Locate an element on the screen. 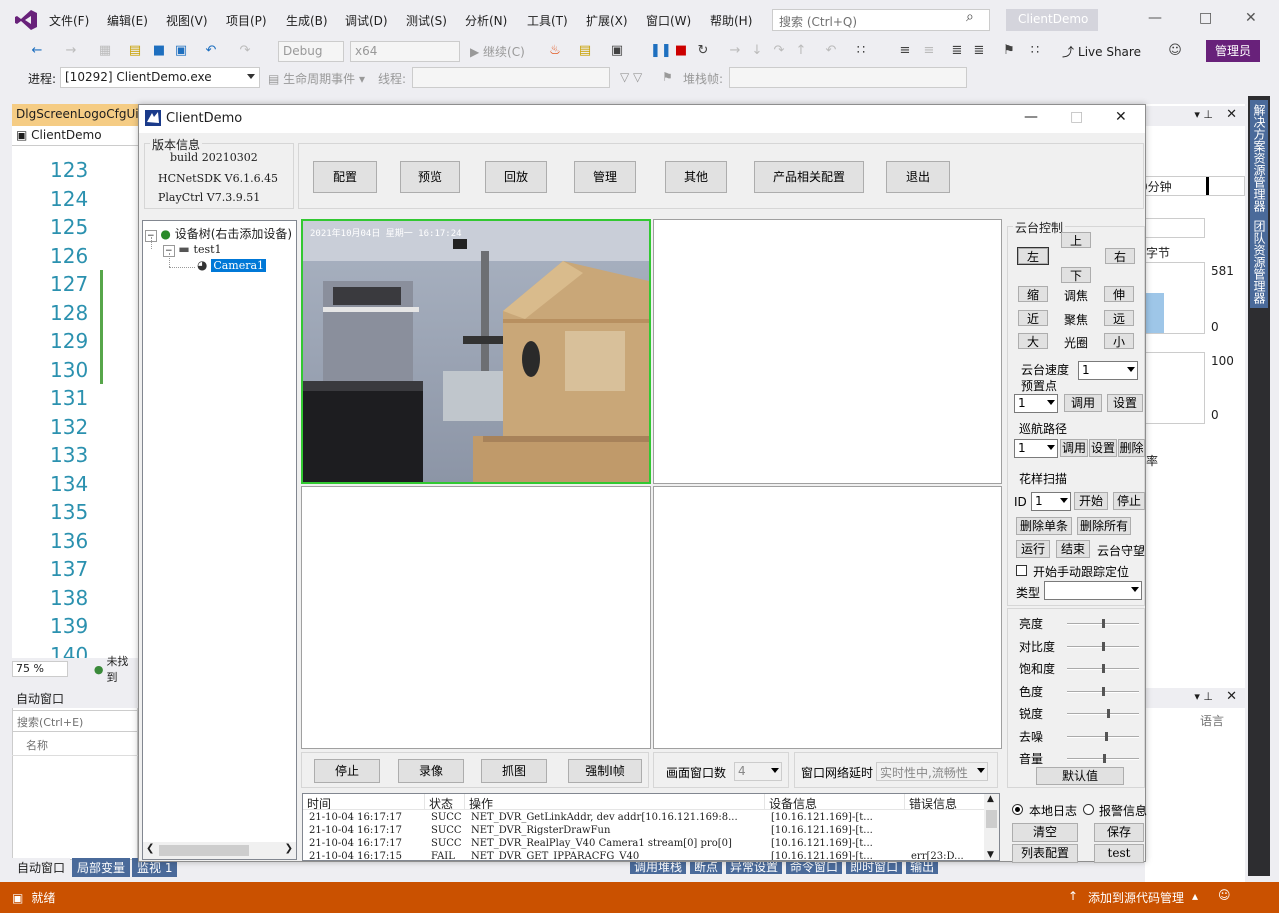  volume-slider-thumb is located at coordinates (1104, 758).